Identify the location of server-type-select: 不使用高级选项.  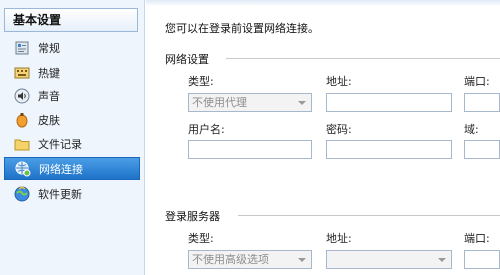
(250, 259).